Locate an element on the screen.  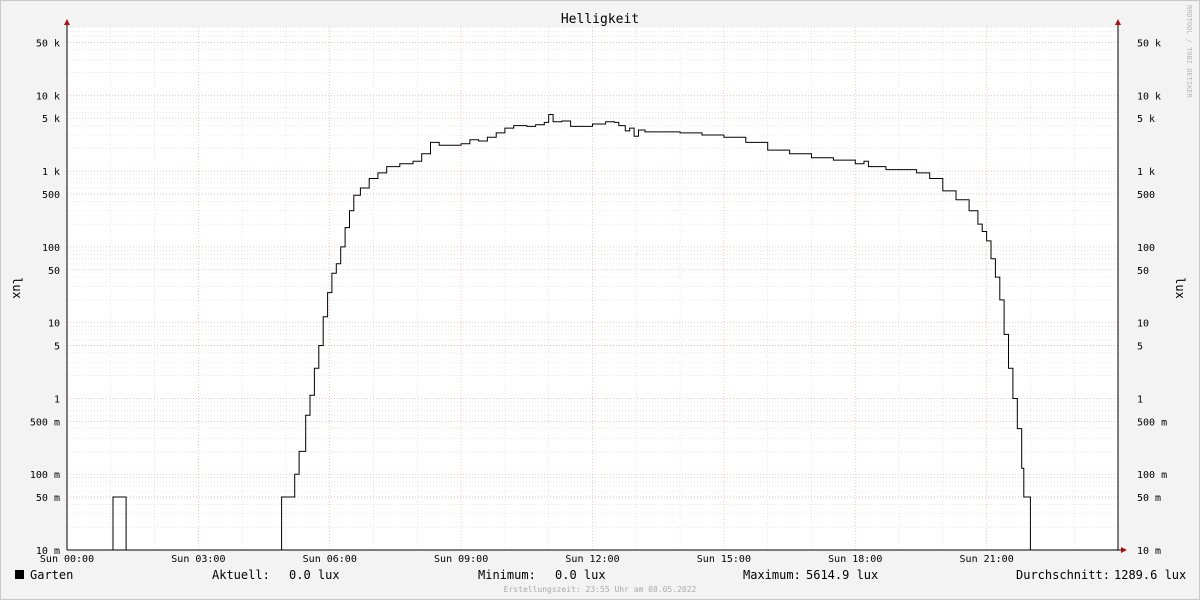
y-tick-label-left: 10 is located at coordinates (54, 324).